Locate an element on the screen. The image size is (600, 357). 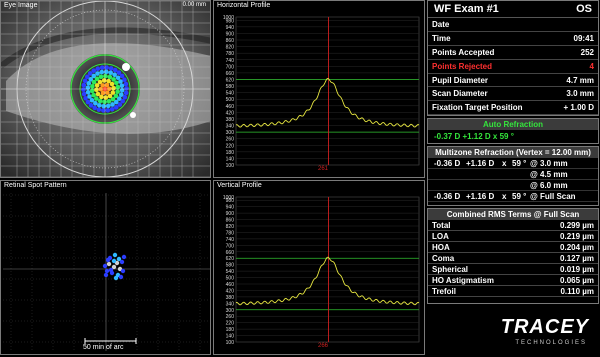
multizone-row: -0.36 D +1.16 D x 59 ° @ Full Scan is located at coordinates (513, 196).